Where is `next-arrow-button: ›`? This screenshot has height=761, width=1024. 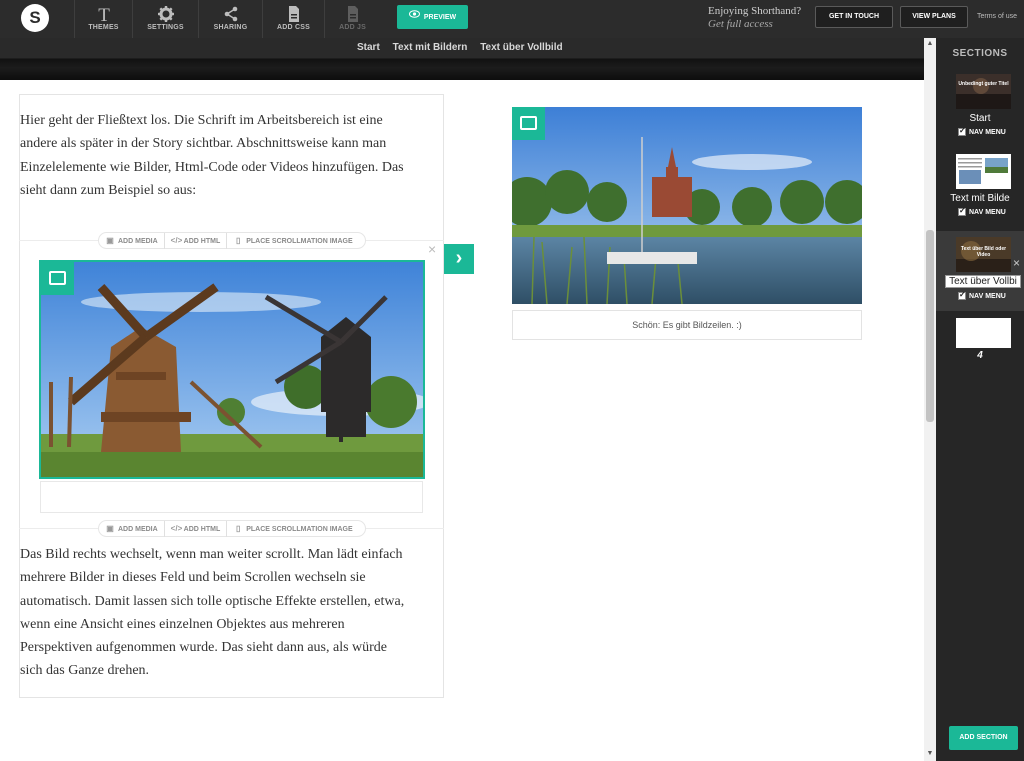
next-arrow-button: › is located at coordinates (459, 259).